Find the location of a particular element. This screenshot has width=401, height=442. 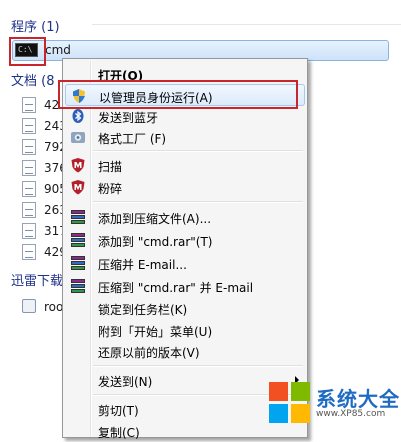

result-cmd-label: cmd is located at coordinates (58, 50).